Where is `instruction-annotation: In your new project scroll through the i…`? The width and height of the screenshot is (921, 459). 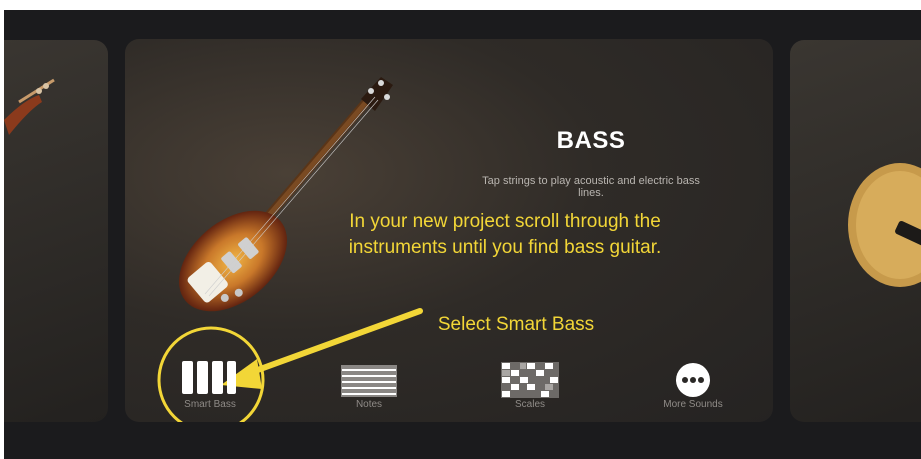
instruction-annotation: In your new project scroll through the i… is located at coordinates (505, 234).